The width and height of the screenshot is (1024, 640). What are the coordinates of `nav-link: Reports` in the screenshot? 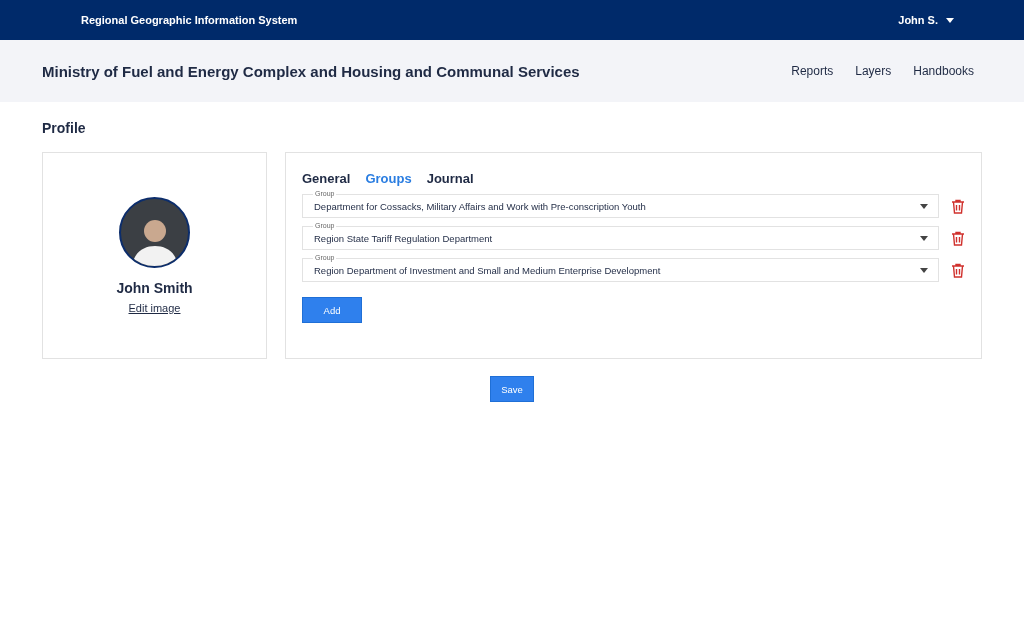 It's located at (812, 71).